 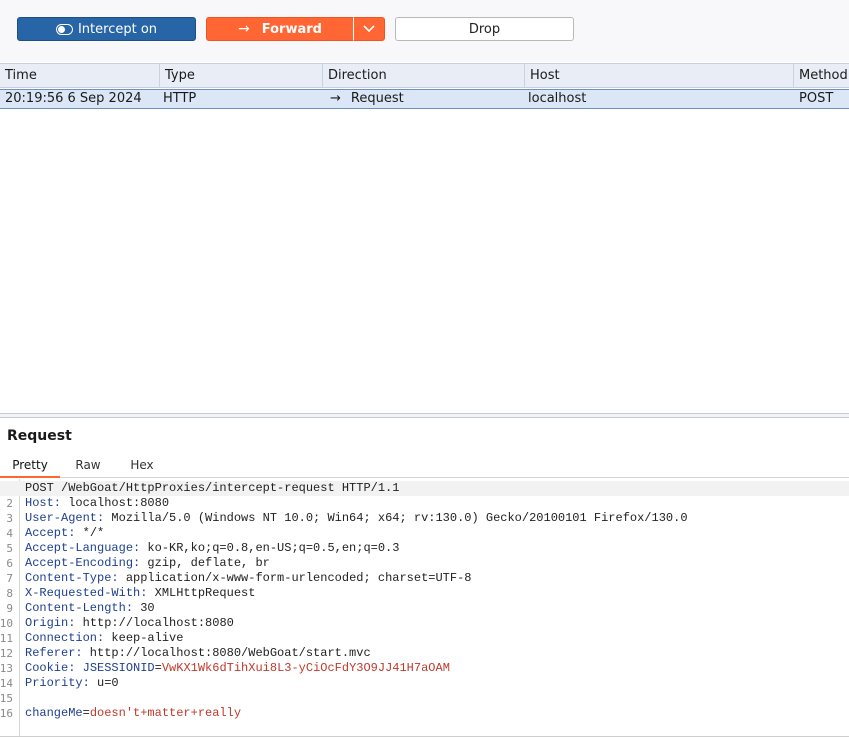 I want to click on pane-splitter, so click(x=424, y=415).